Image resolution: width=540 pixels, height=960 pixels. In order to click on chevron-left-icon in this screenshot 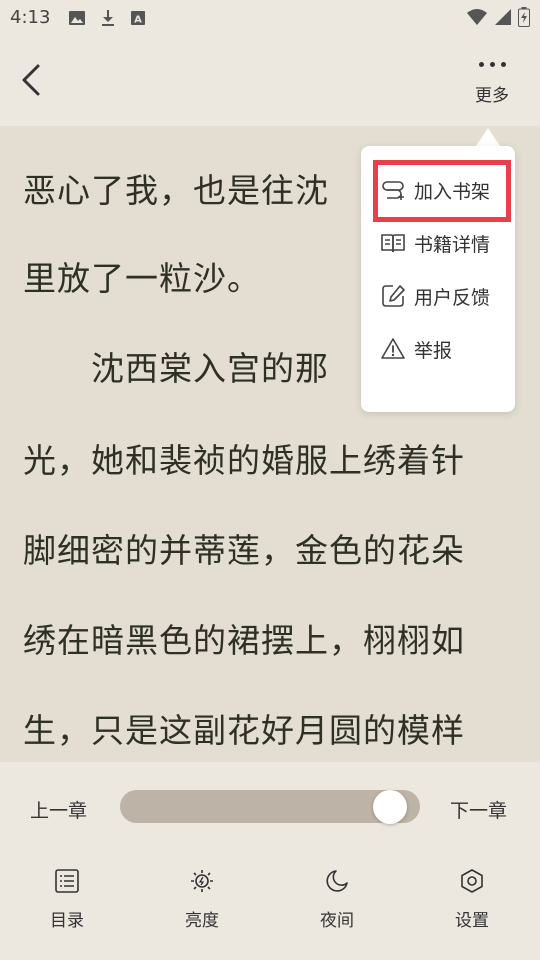, I will do `click(31, 80)`.